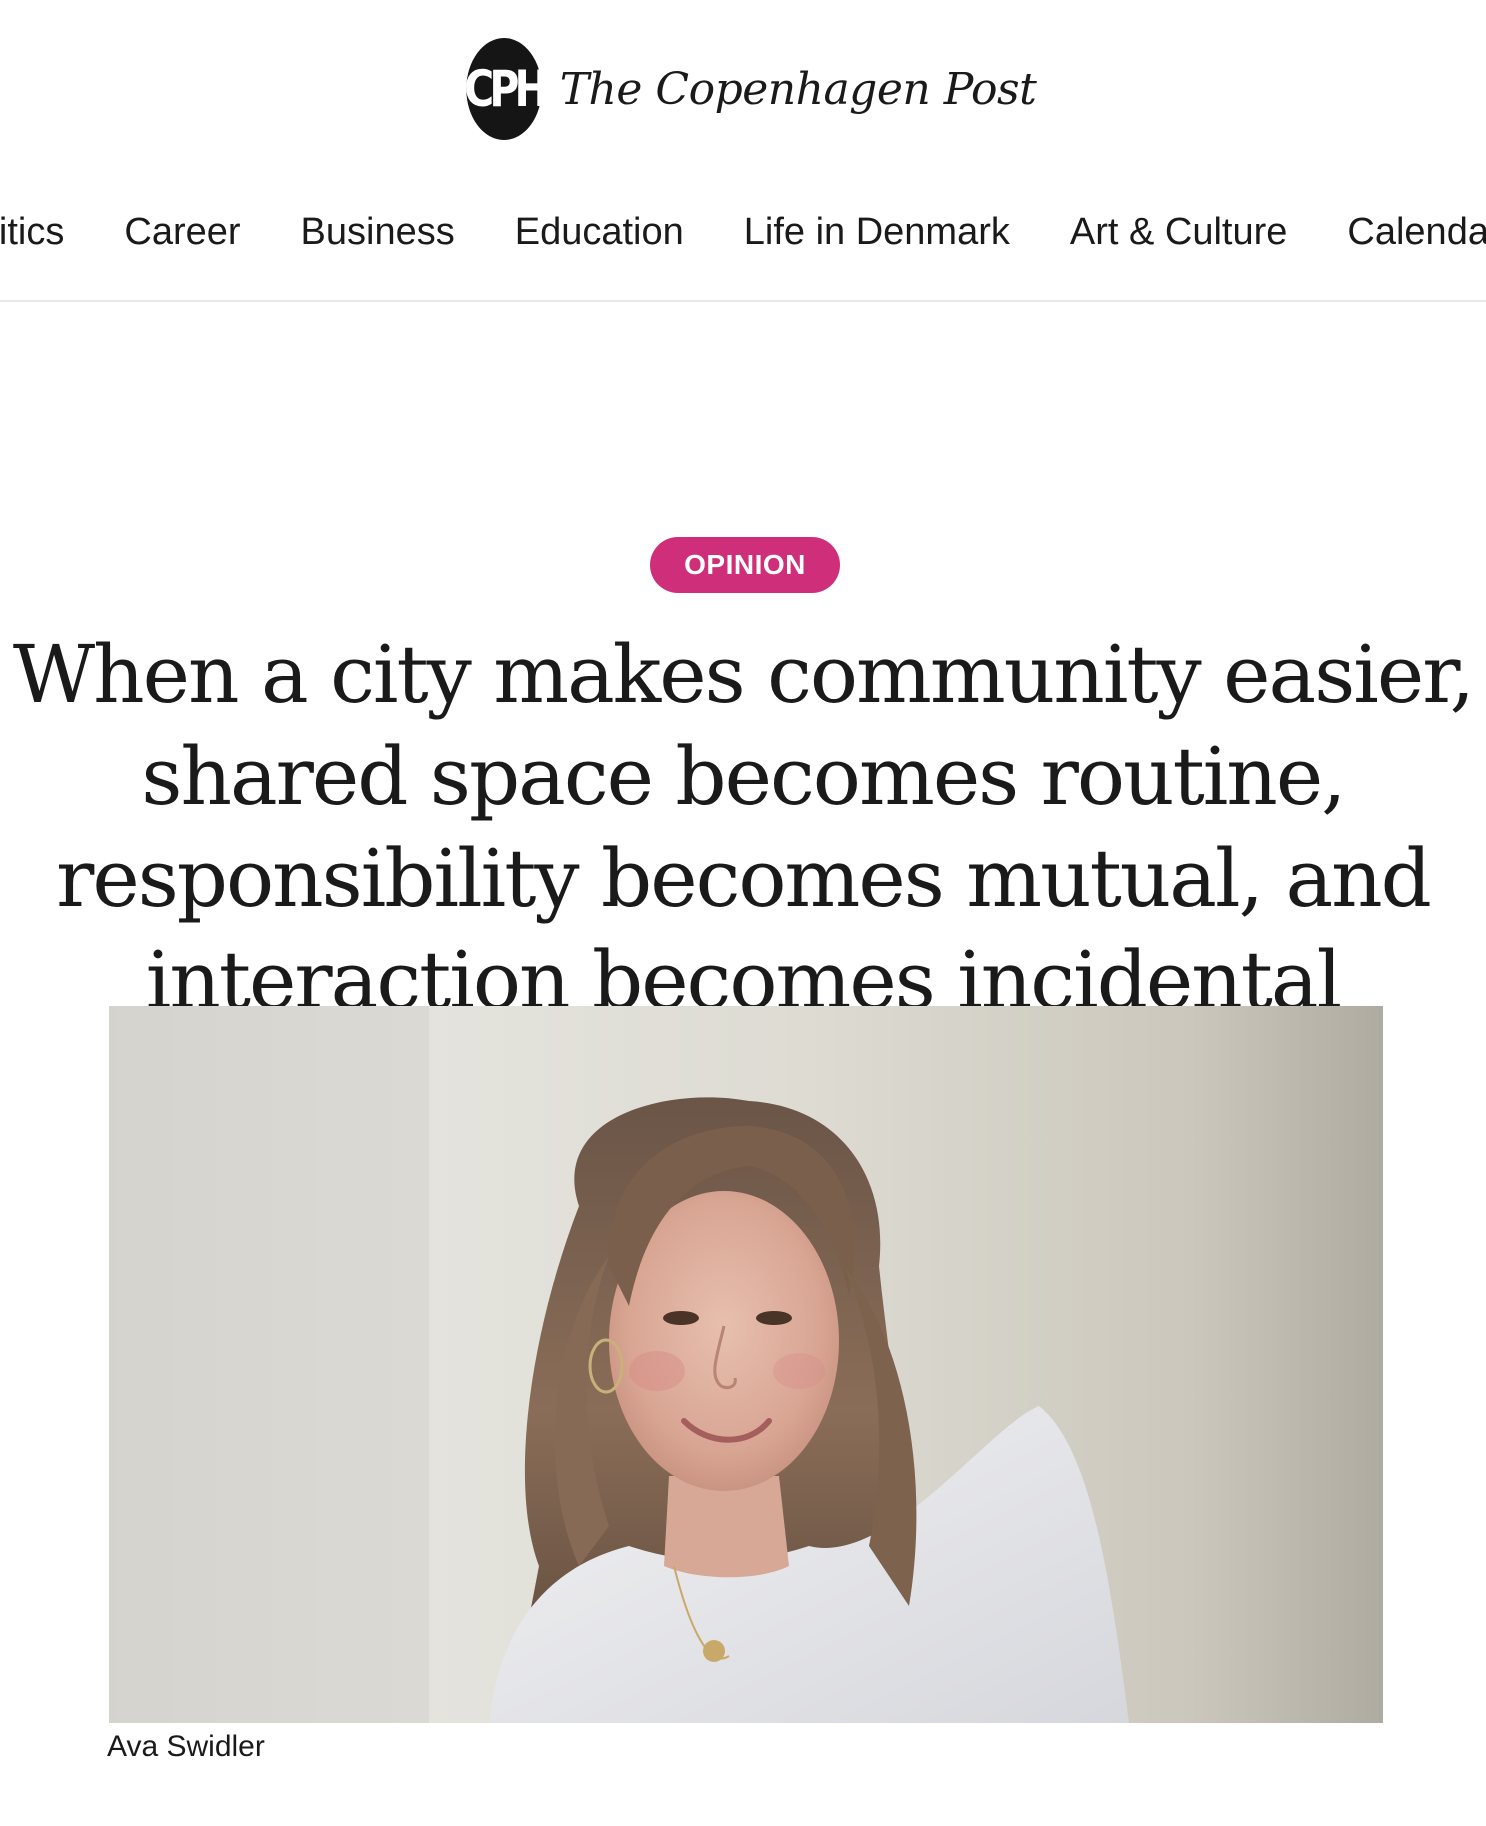 This screenshot has height=1826, width=1486. I want to click on nav-item-education: Education, so click(599, 232).